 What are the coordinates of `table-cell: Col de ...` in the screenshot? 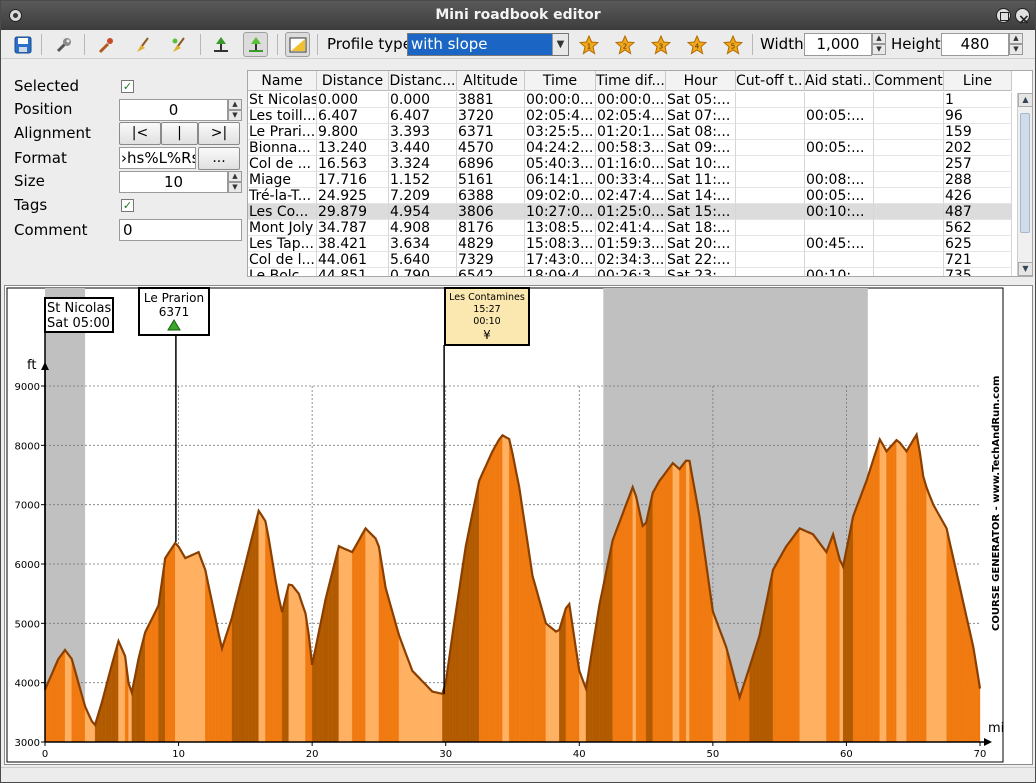 It's located at (282, 164).